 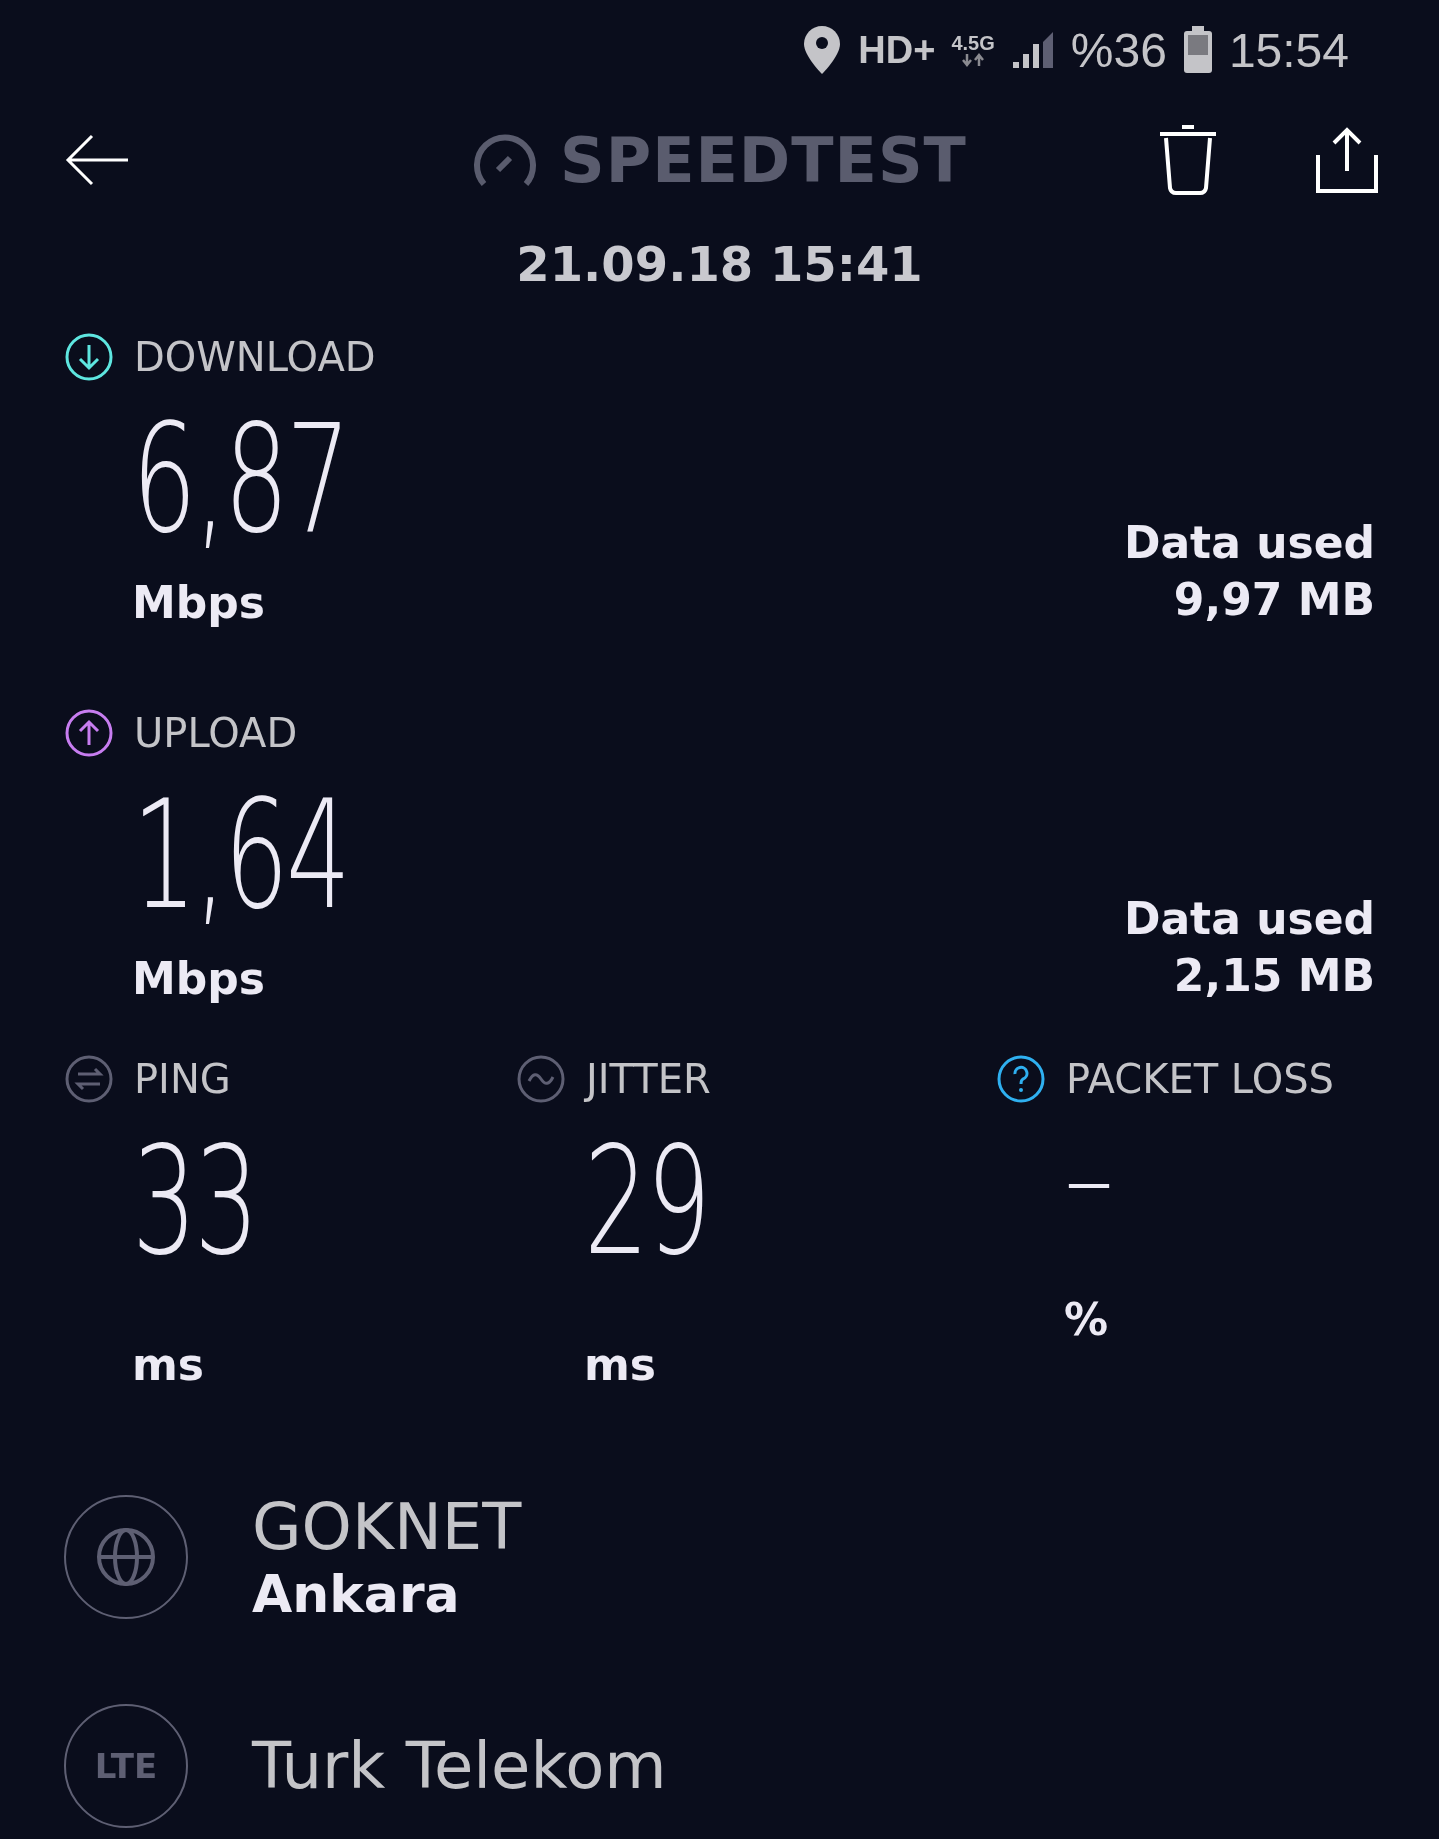 What do you see at coordinates (973, 50) in the screenshot?
I see `network-type-label: 4.5G` at bounding box center [973, 50].